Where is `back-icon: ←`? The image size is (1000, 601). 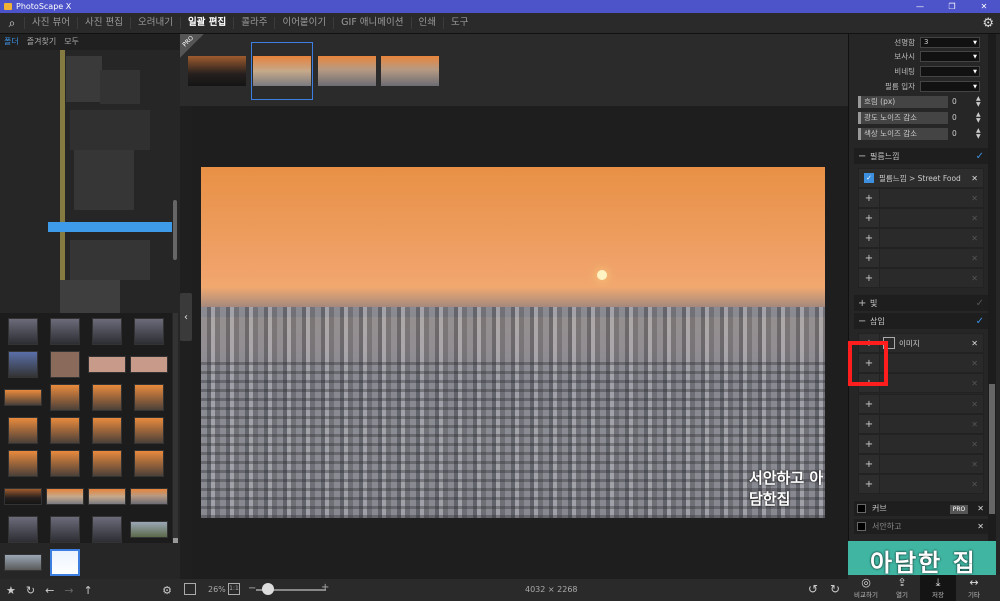 back-icon: ← is located at coordinates (49, 590).